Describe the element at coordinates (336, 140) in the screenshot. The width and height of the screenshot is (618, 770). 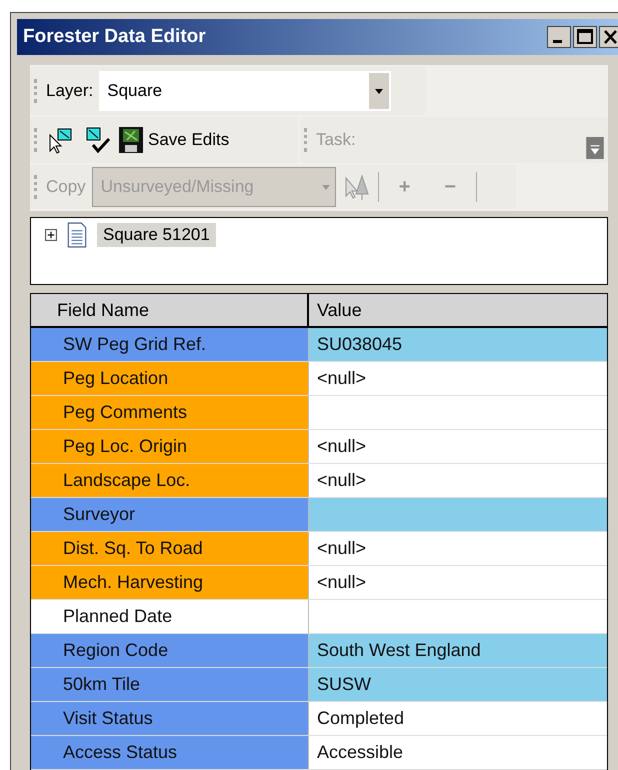
I see `task-label: Task:` at that location.